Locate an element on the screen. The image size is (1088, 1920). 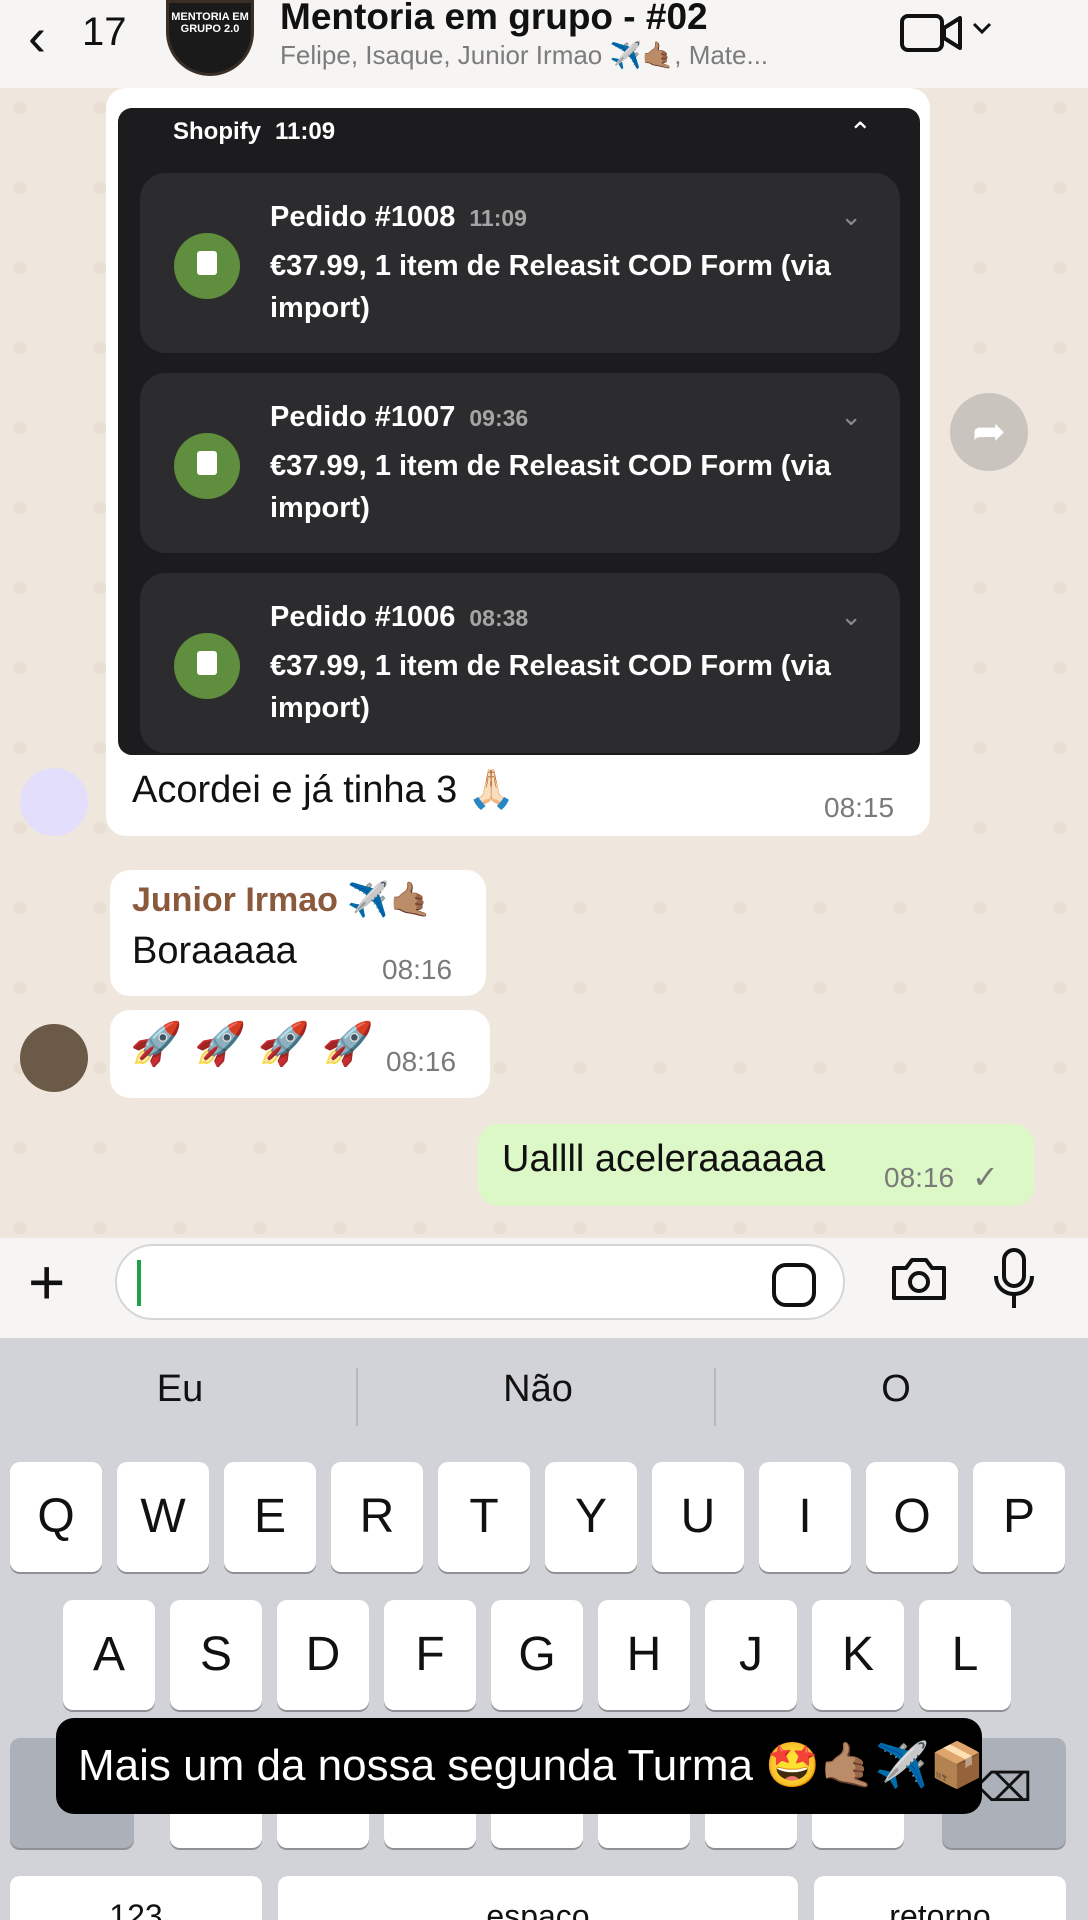
key: G is located at coordinates (537, 1655).